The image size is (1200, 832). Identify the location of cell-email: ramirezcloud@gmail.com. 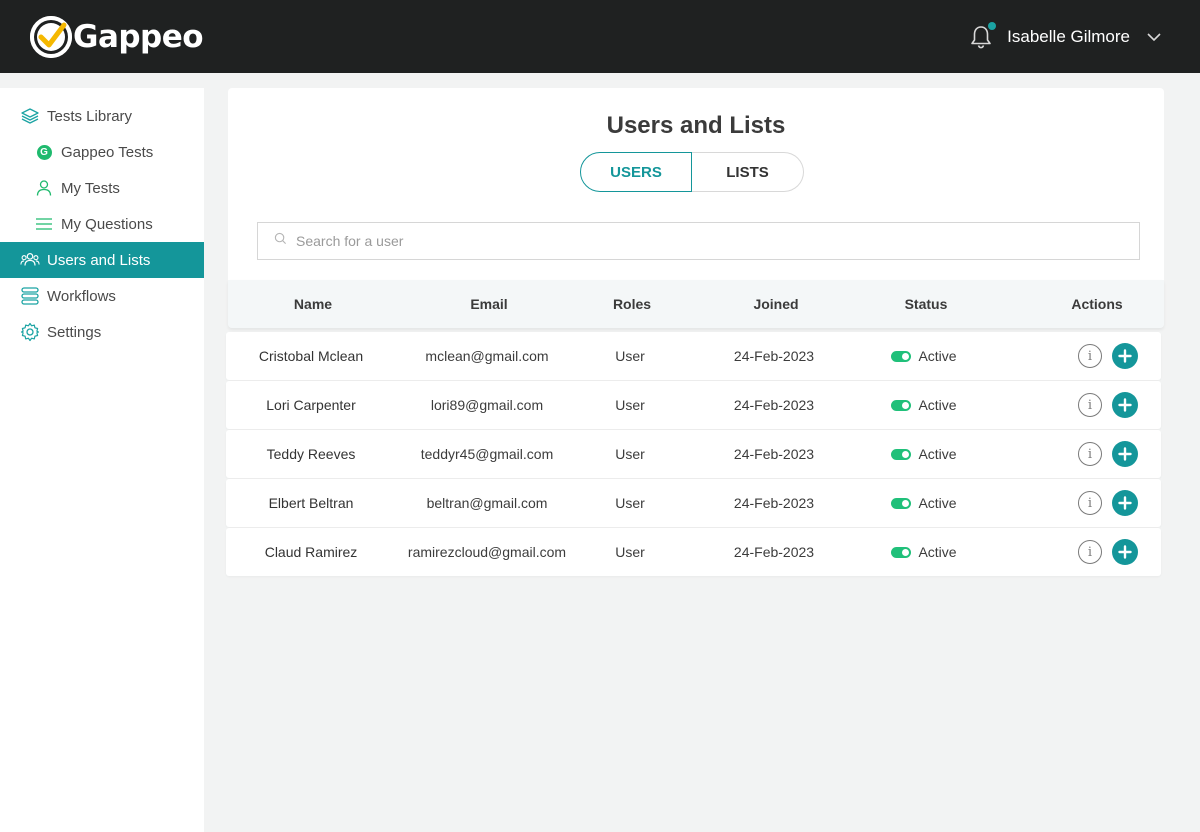
(487, 552).